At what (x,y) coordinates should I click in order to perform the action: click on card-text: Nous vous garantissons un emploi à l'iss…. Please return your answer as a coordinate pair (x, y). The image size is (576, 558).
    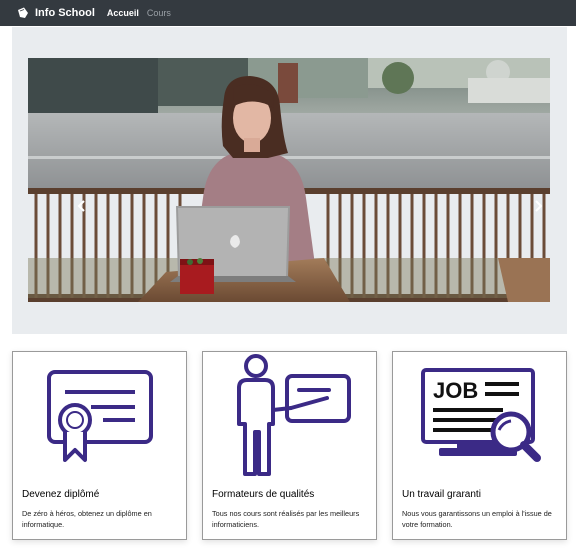
    Looking at the image, I should click on (477, 519).